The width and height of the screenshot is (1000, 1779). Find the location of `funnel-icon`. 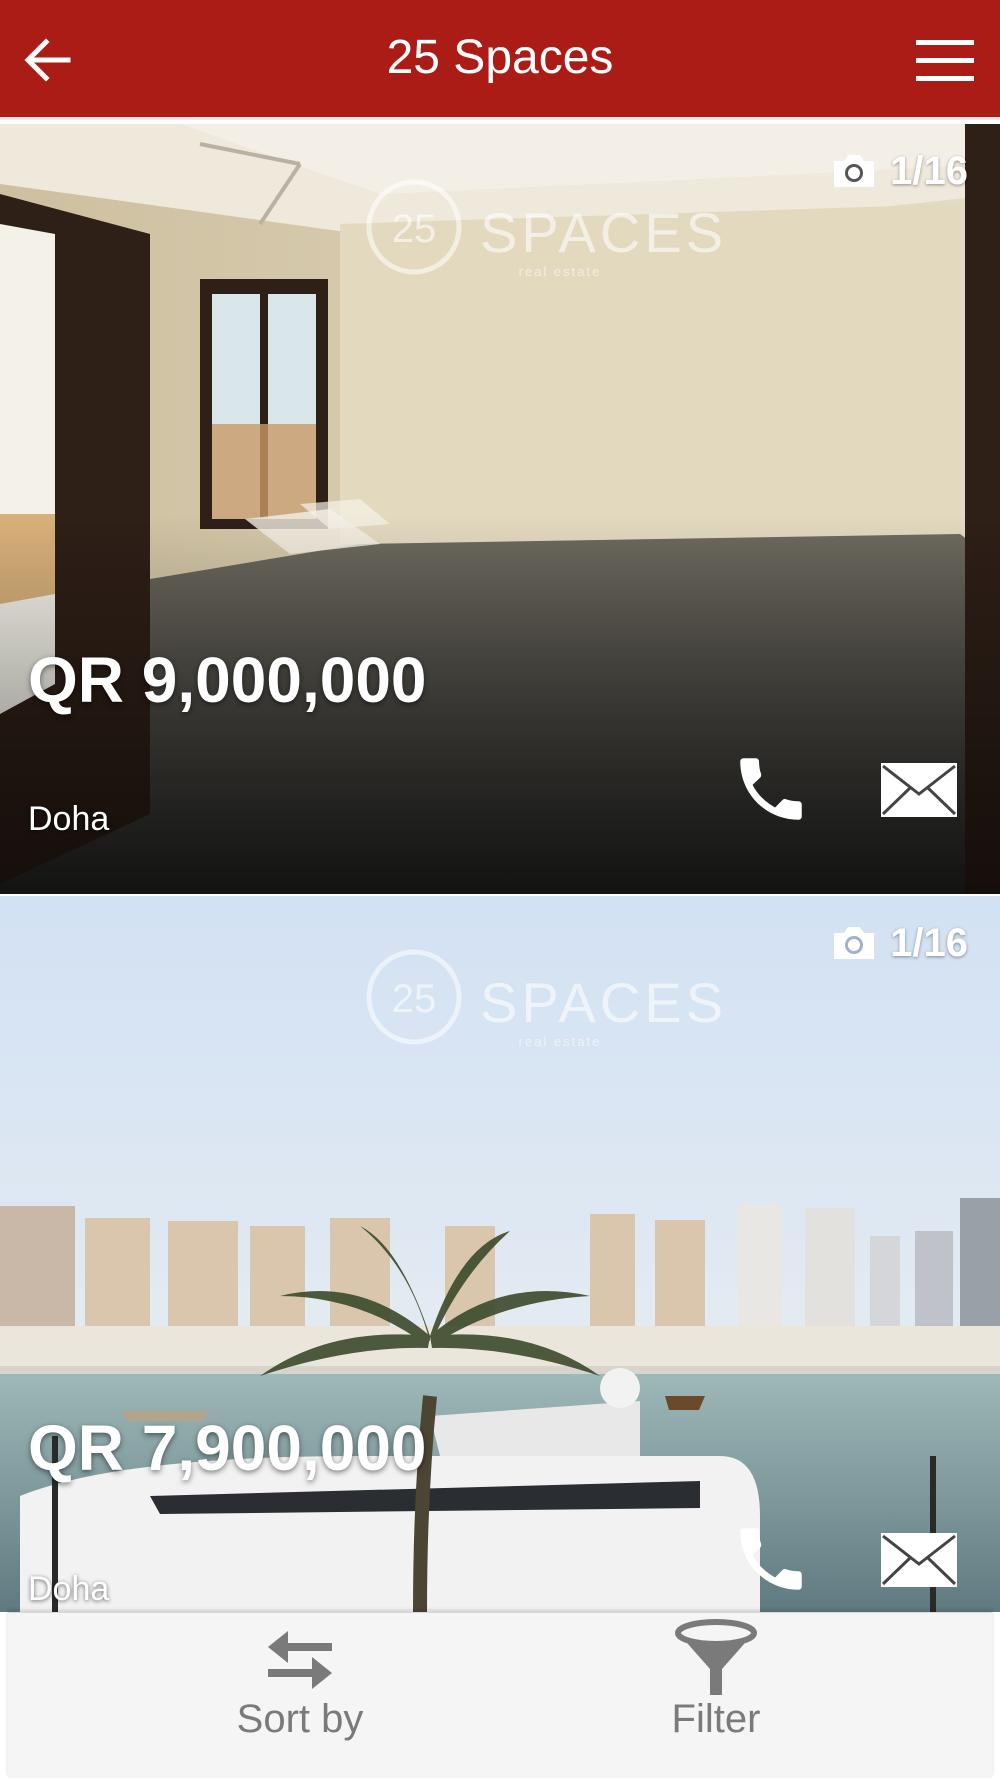

funnel-icon is located at coordinates (716, 1657).